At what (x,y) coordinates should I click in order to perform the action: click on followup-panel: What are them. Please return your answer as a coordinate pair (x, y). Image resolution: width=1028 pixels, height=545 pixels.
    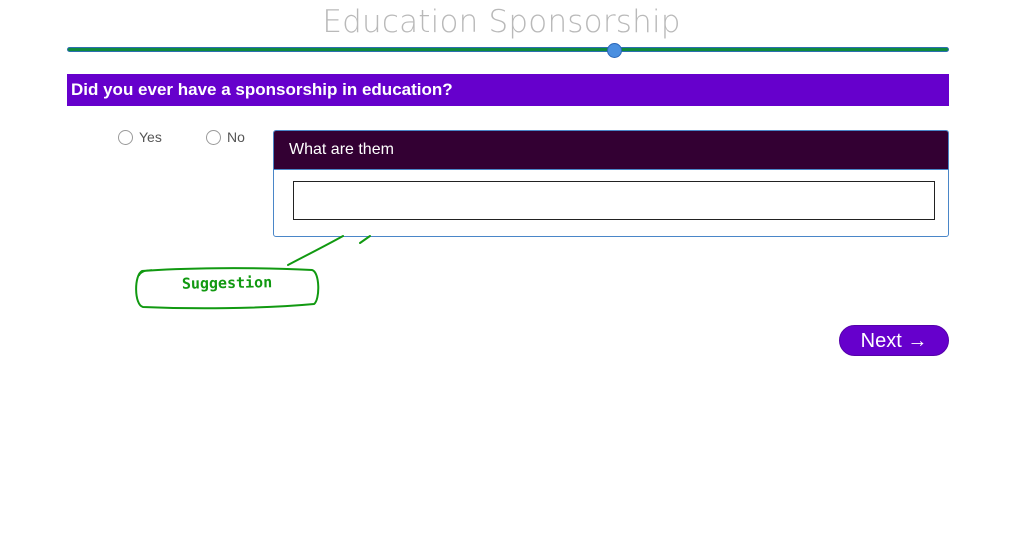
    Looking at the image, I should click on (611, 183).